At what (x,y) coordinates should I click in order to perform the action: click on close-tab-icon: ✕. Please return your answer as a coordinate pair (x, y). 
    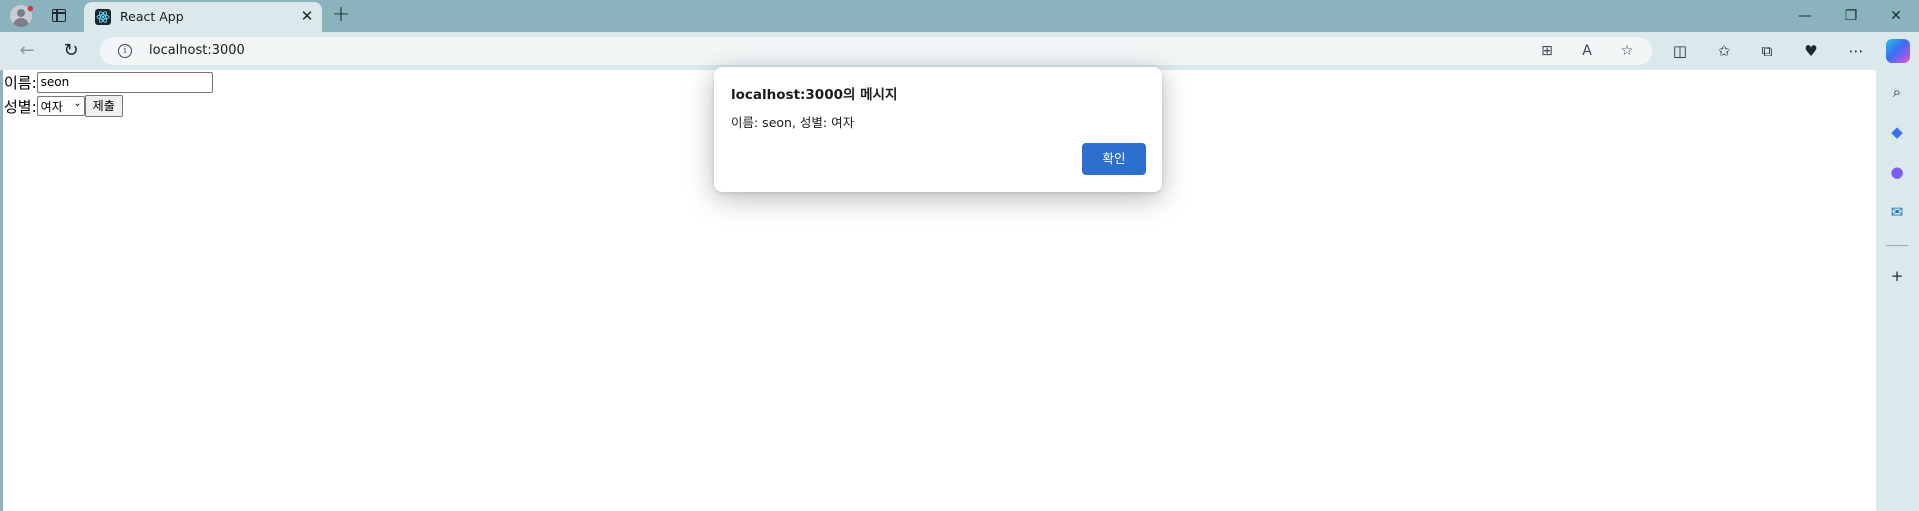
    Looking at the image, I should click on (307, 16).